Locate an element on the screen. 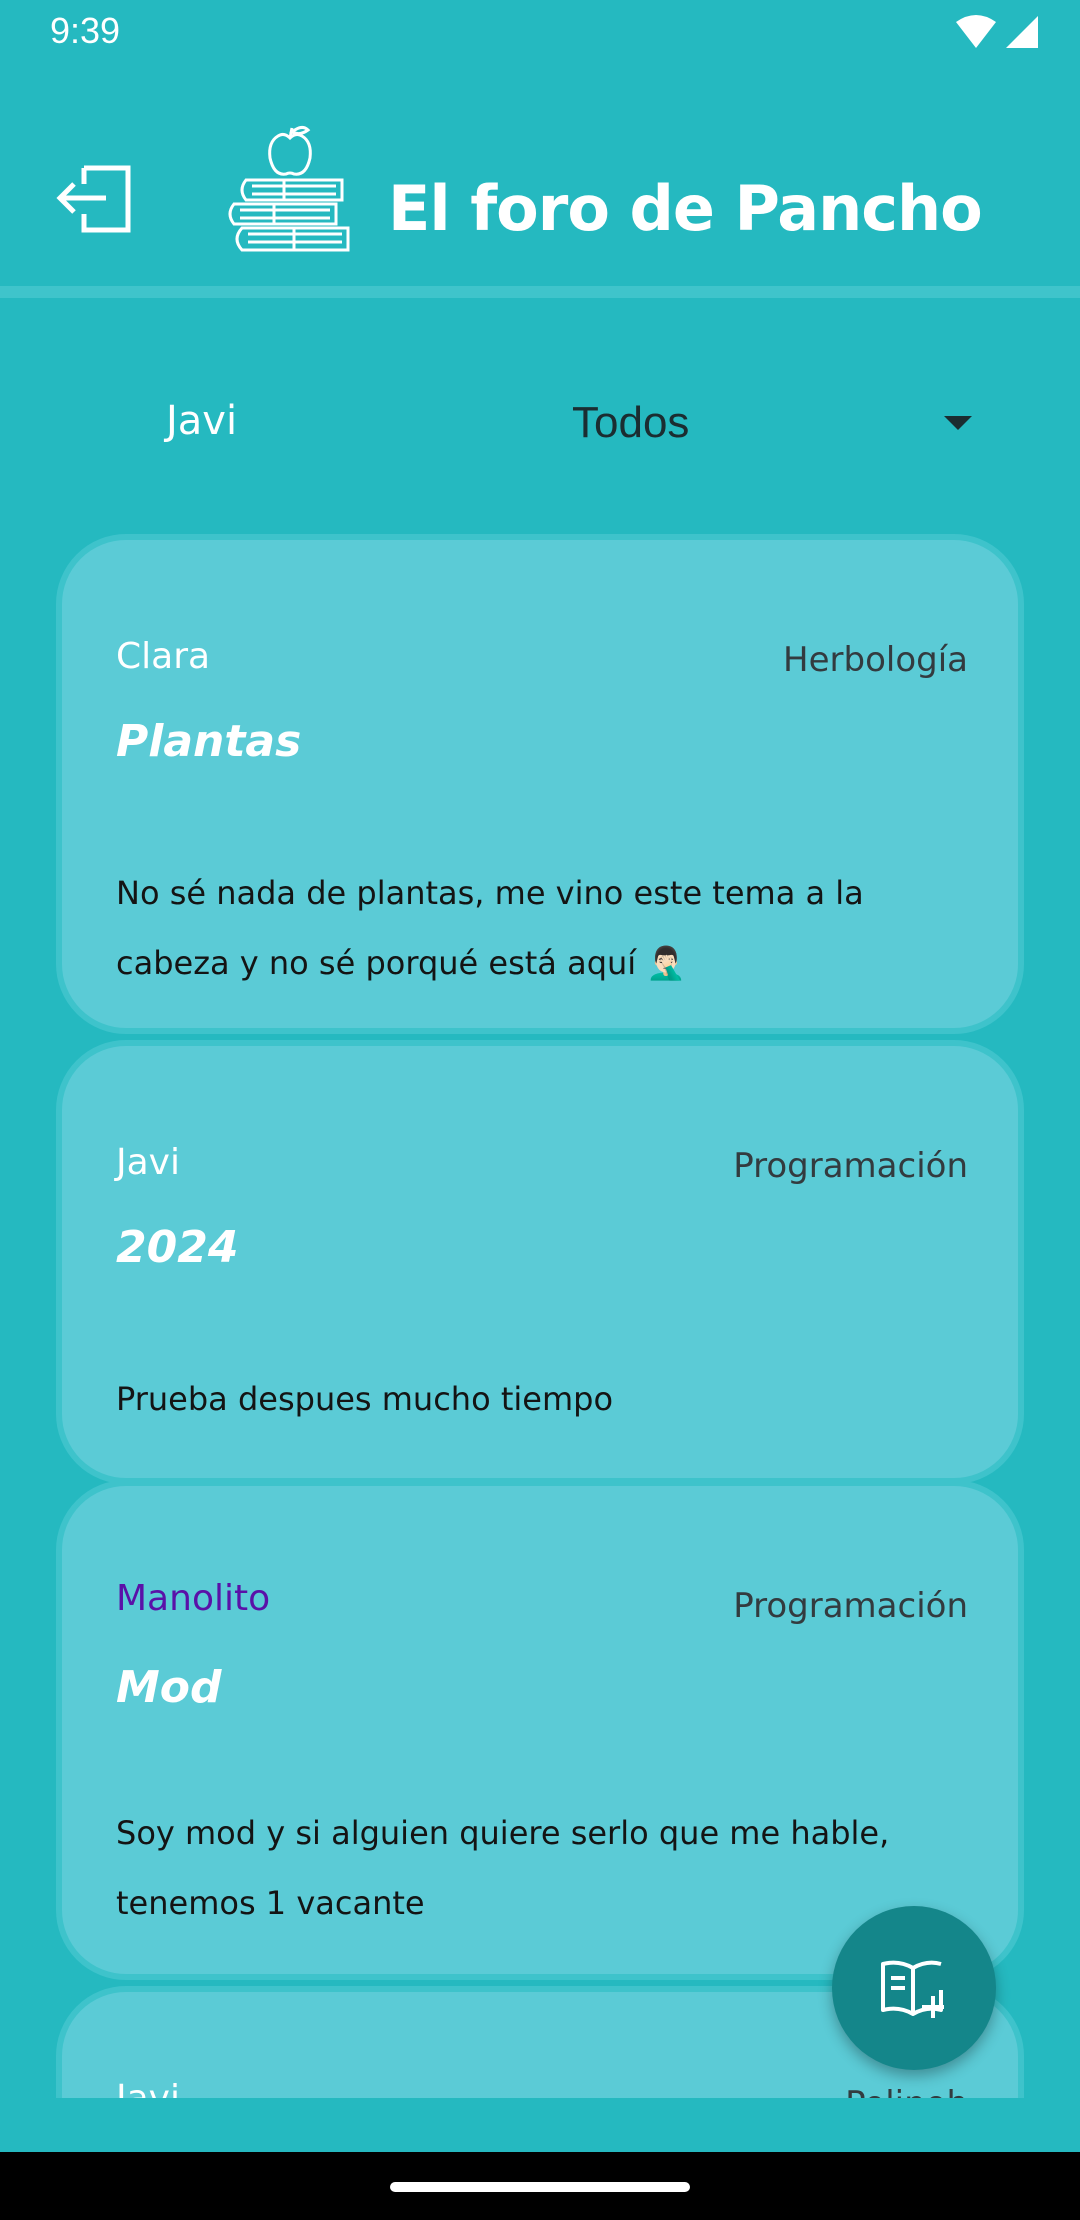 The height and width of the screenshot is (2220, 1080). app-bar-divider is located at coordinates (540, 292).